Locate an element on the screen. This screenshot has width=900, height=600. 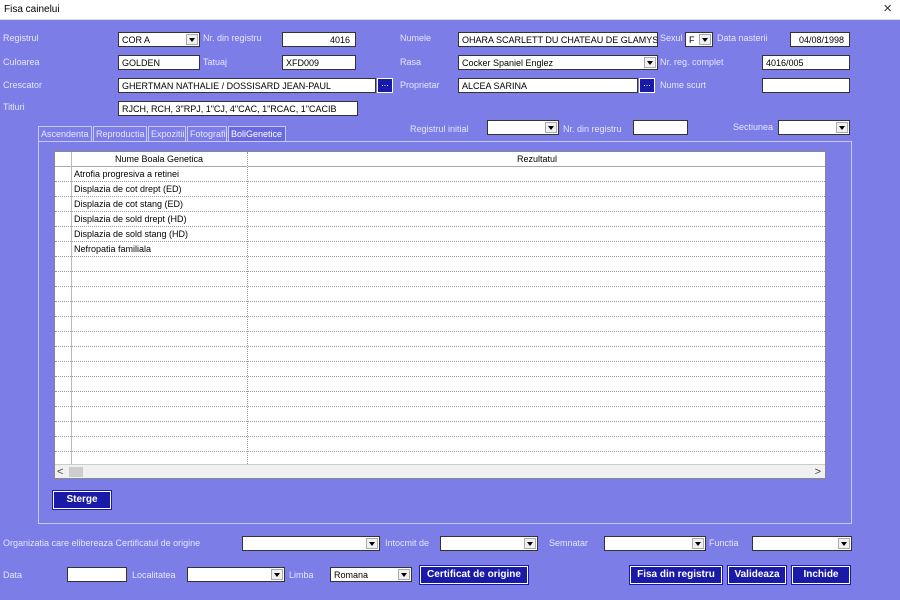
nr-registru-2-field is located at coordinates (660, 127).